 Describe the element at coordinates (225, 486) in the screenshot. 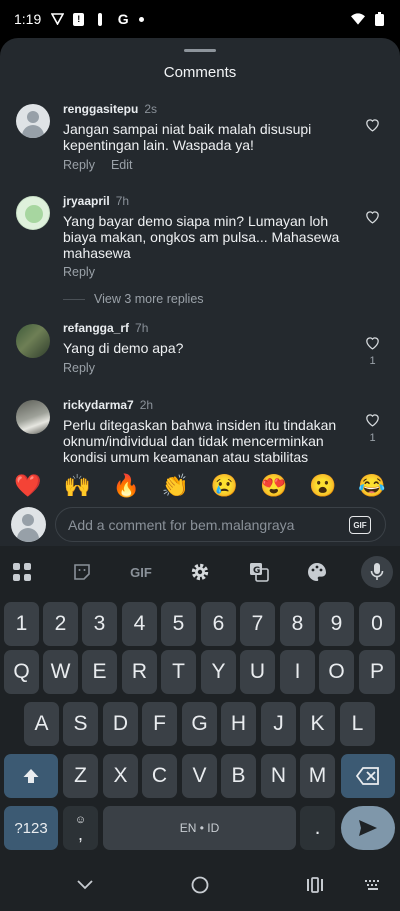

I see `emoji-crying: 😢` at that location.